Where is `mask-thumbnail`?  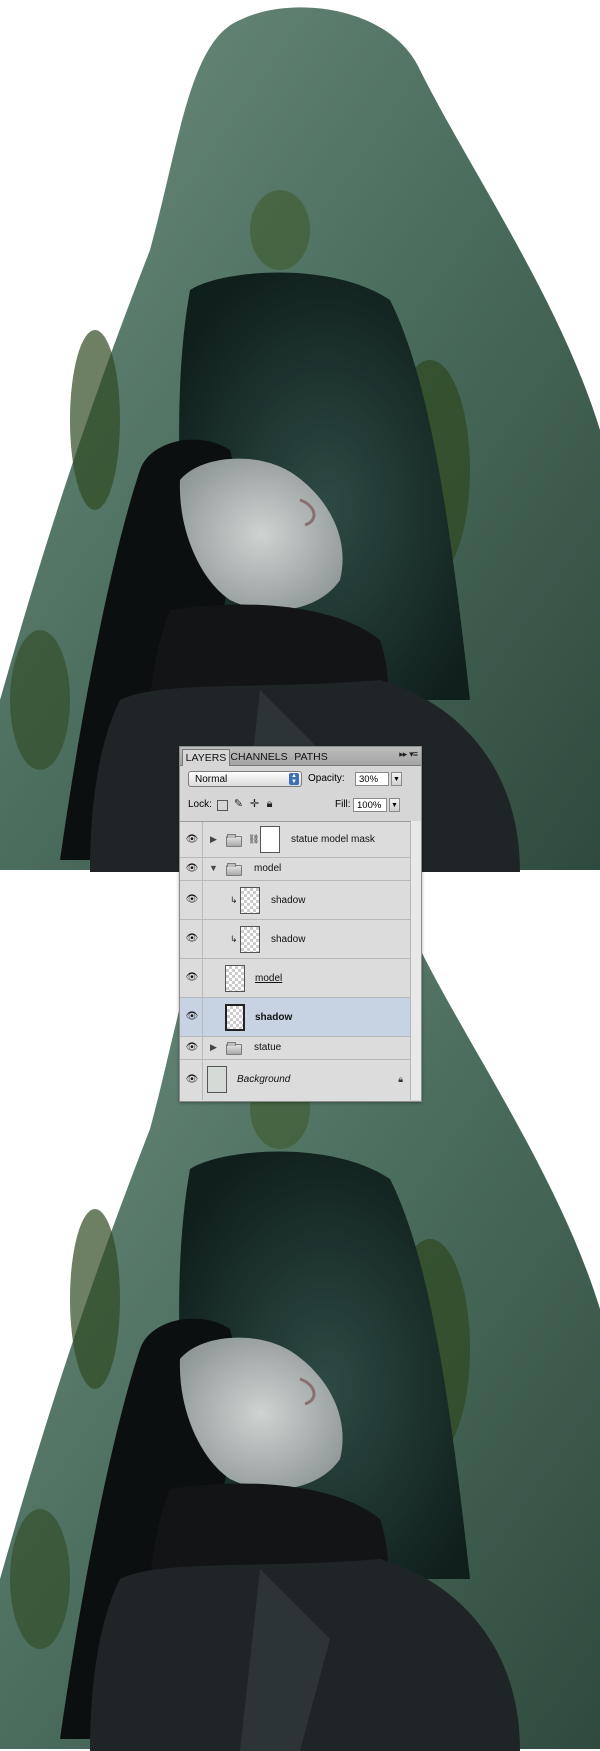
mask-thumbnail is located at coordinates (270, 839).